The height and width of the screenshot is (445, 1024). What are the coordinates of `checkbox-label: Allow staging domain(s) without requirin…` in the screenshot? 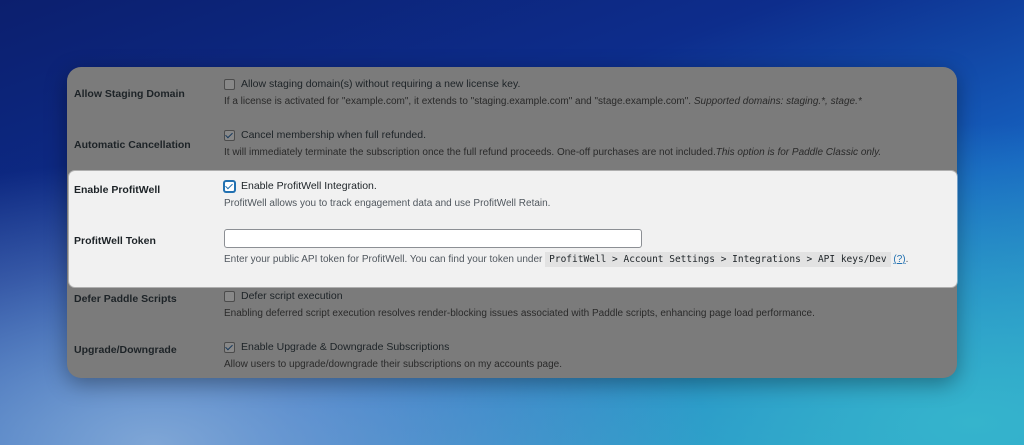 It's located at (381, 84).